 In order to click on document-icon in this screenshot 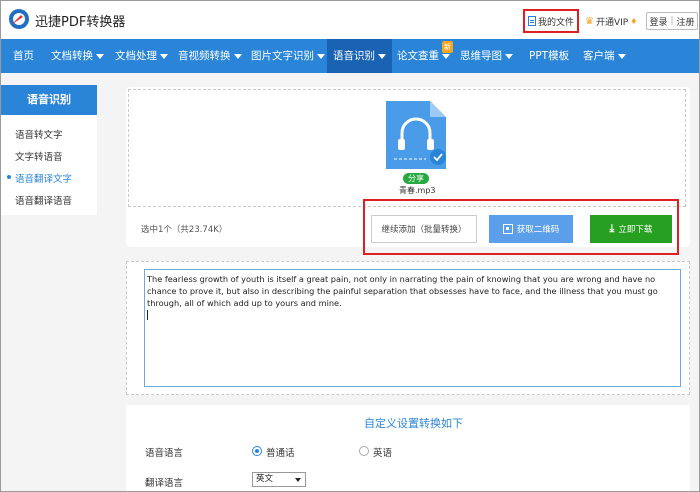, I will do `click(531, 21)`.